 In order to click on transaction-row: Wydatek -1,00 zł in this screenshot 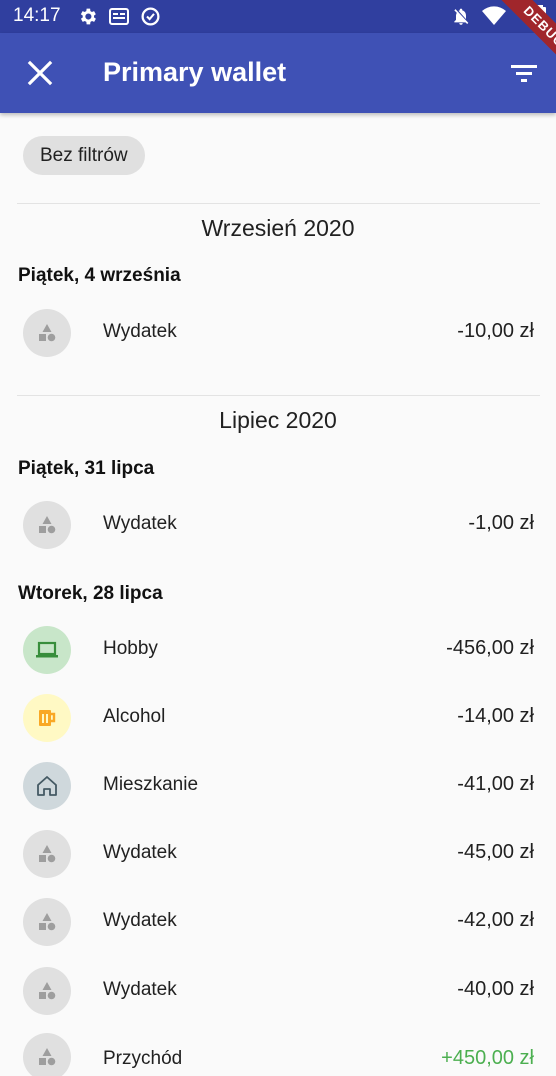, I will do `click(278, 525)`.